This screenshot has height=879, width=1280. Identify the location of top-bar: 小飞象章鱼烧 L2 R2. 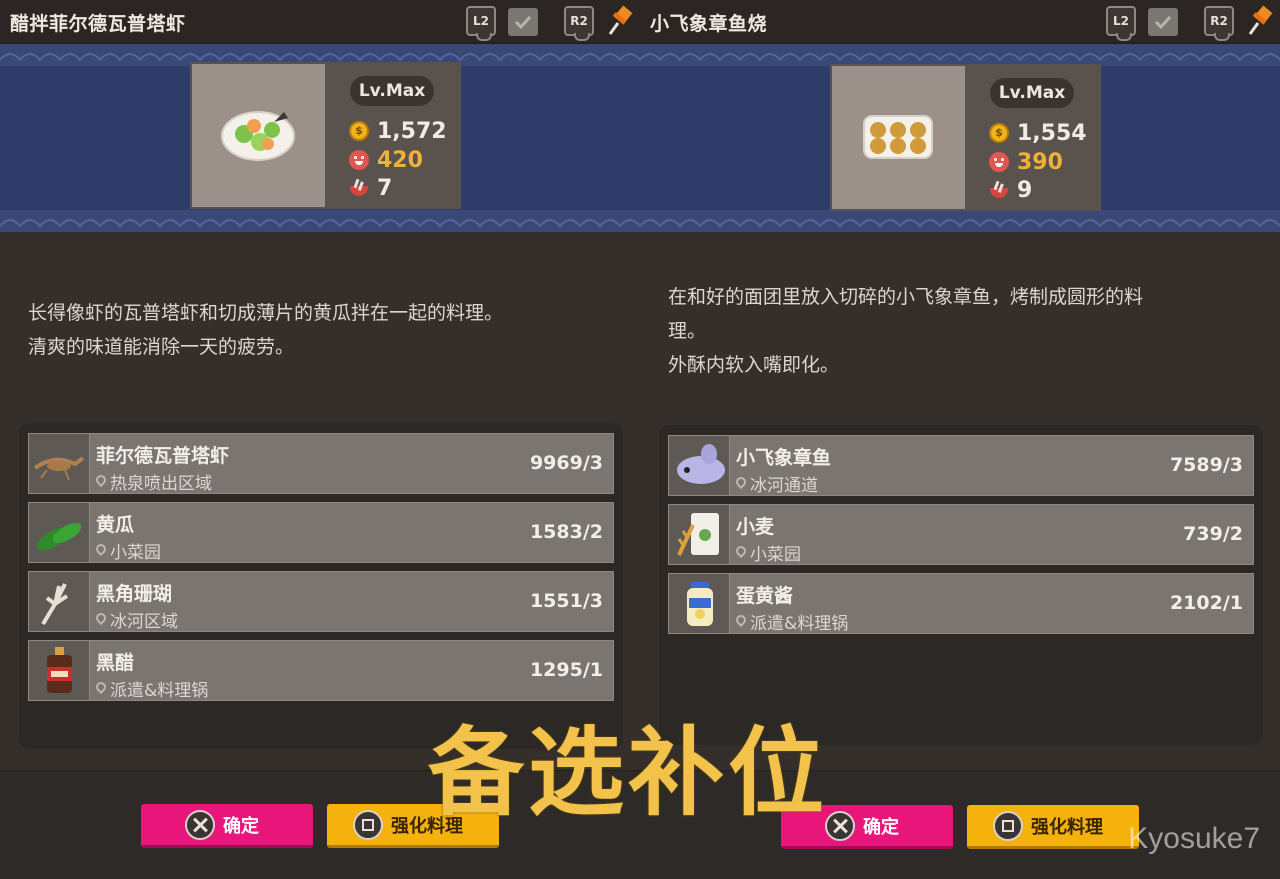
(960, 22).